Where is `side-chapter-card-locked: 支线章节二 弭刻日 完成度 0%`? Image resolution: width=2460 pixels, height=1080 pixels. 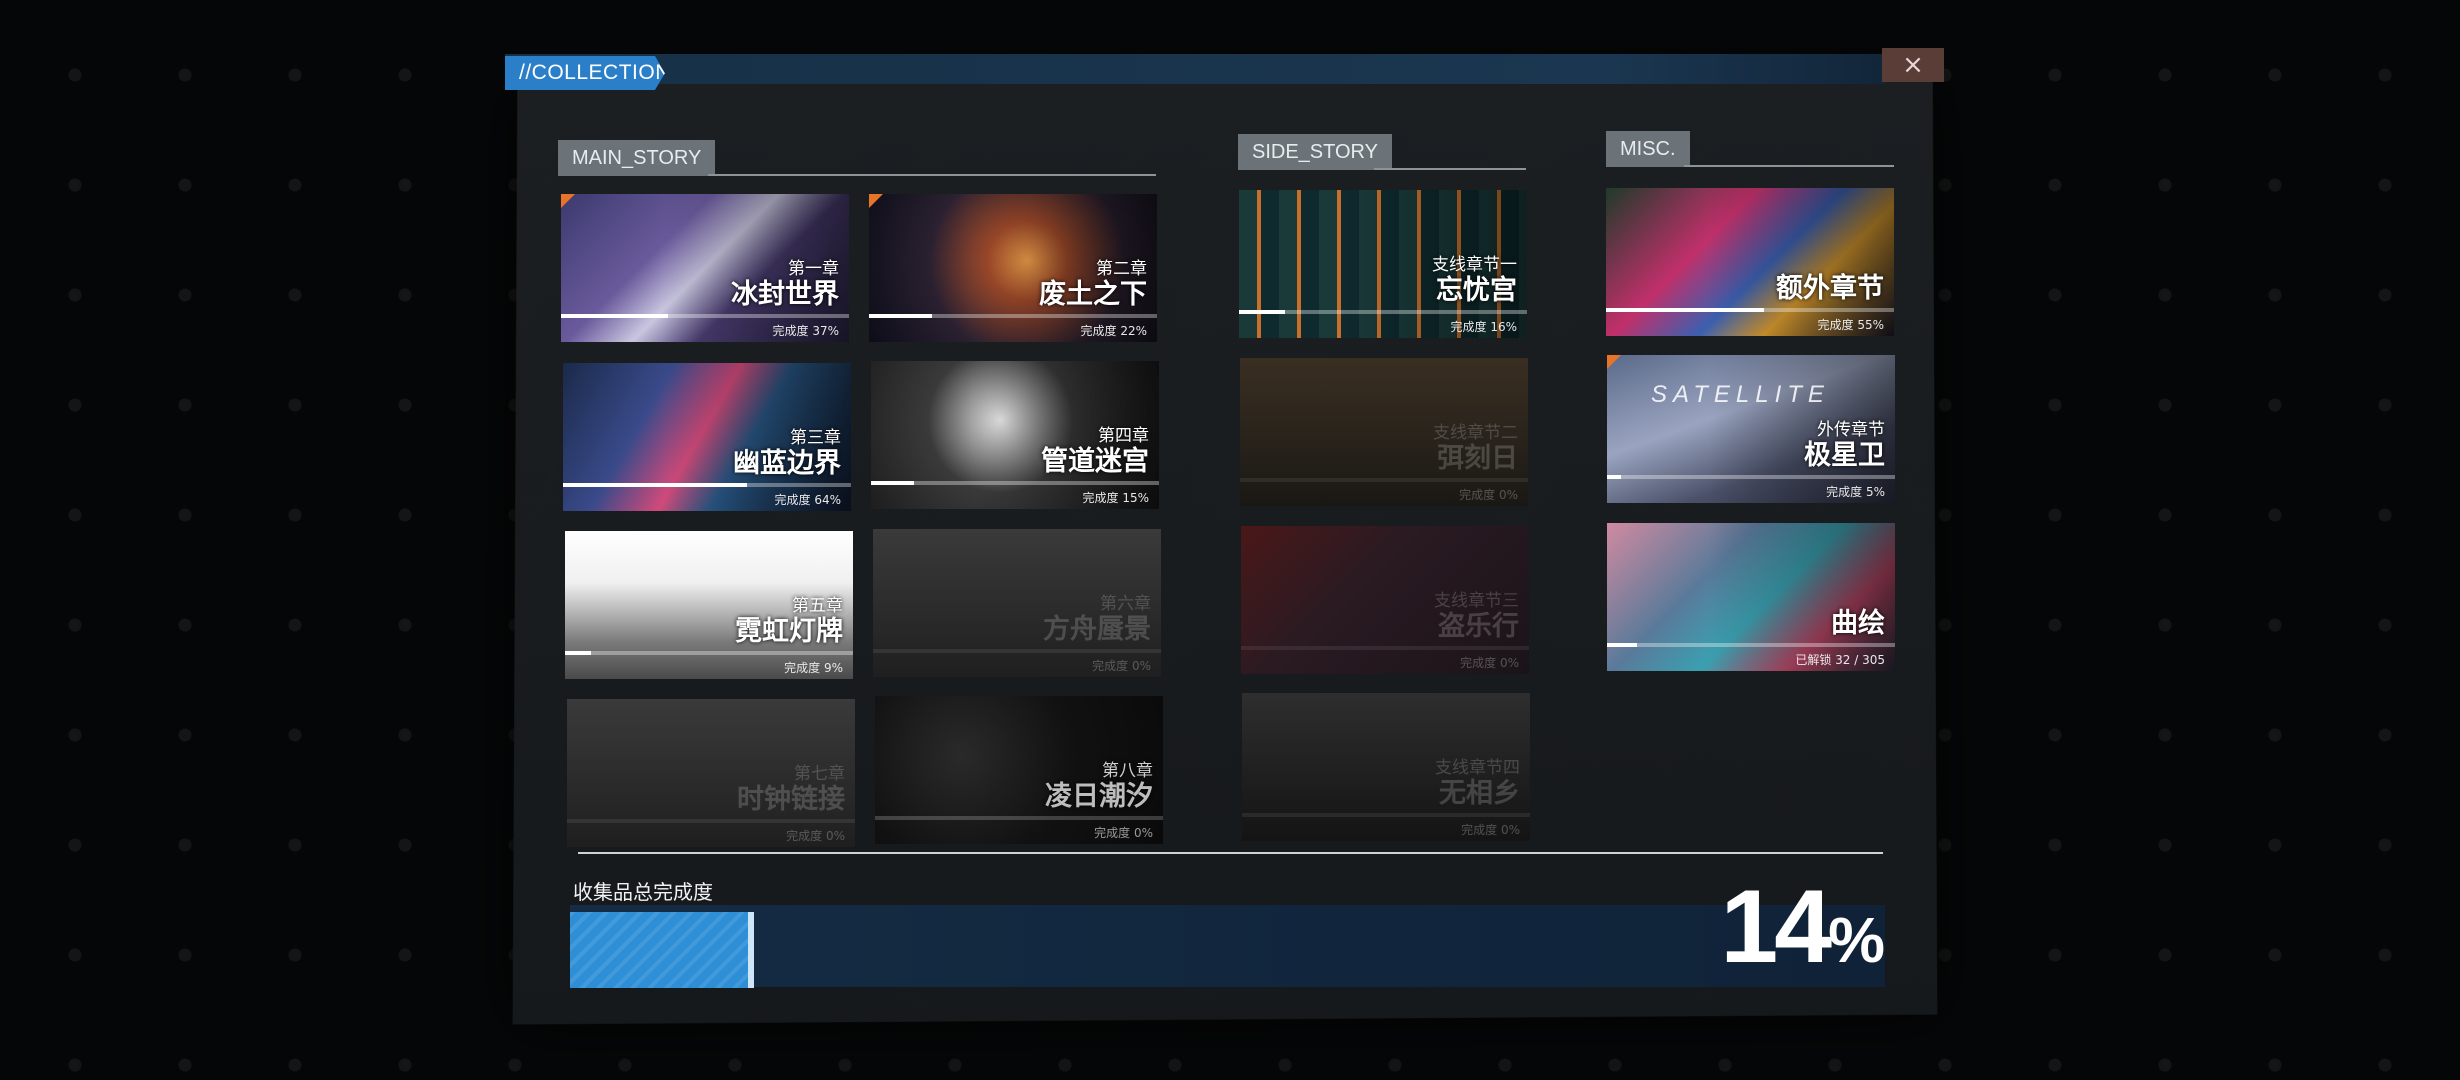
side-chapter-card-locked: 支线章节二 弭刻日 完成度 0% is located at coordinates (1384, 432).